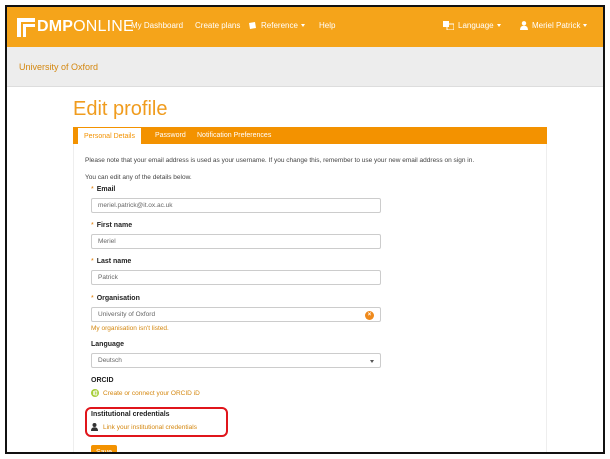 This screenshot has width=610, height=459. I want to click on book-icon, so click(252, 25).